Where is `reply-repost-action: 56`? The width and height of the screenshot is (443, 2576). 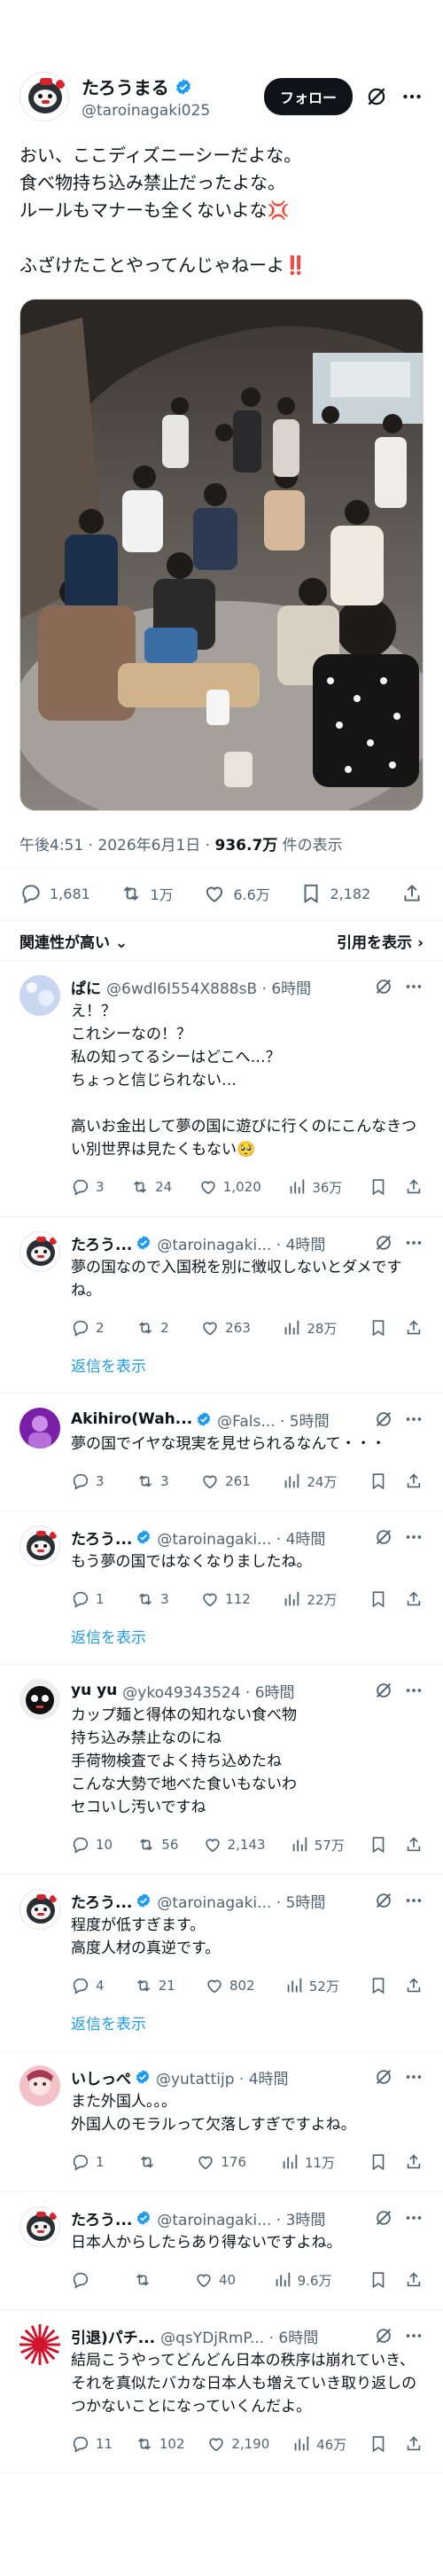
reply-repost-action: 56 is located at coordinates (157, 1844).